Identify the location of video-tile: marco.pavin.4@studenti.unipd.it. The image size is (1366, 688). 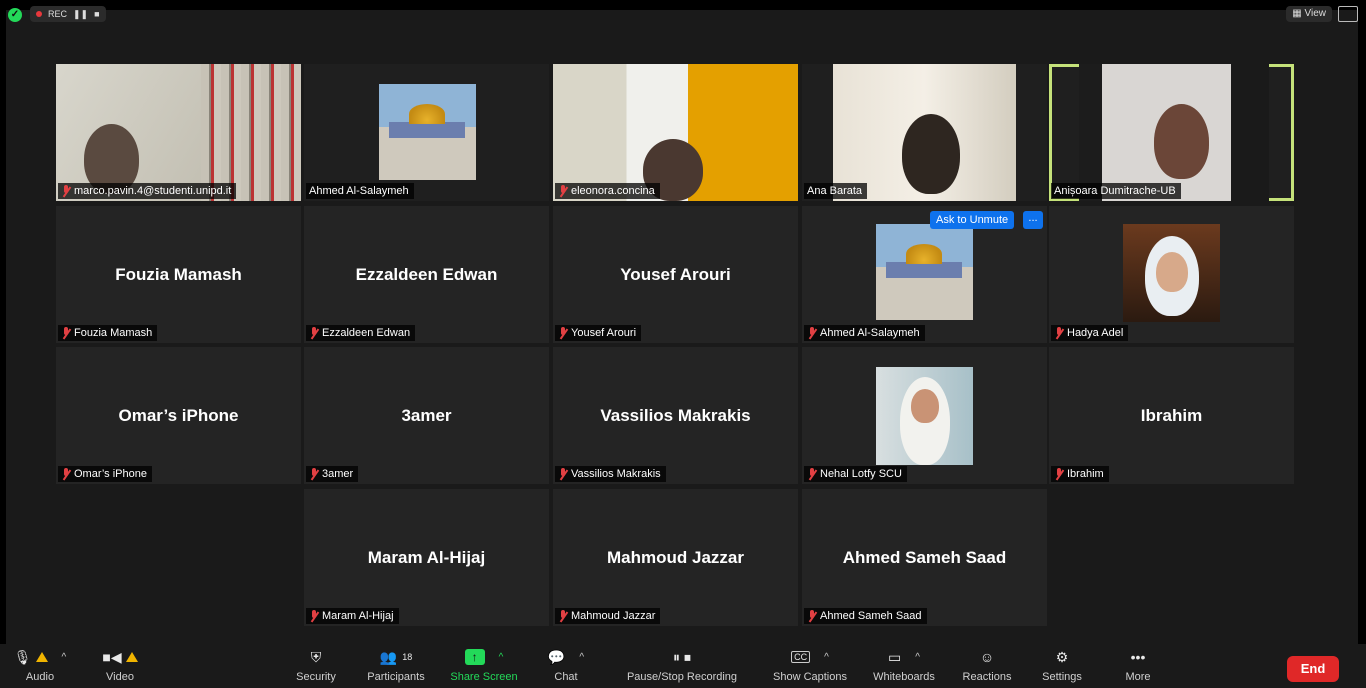
(178, 132).